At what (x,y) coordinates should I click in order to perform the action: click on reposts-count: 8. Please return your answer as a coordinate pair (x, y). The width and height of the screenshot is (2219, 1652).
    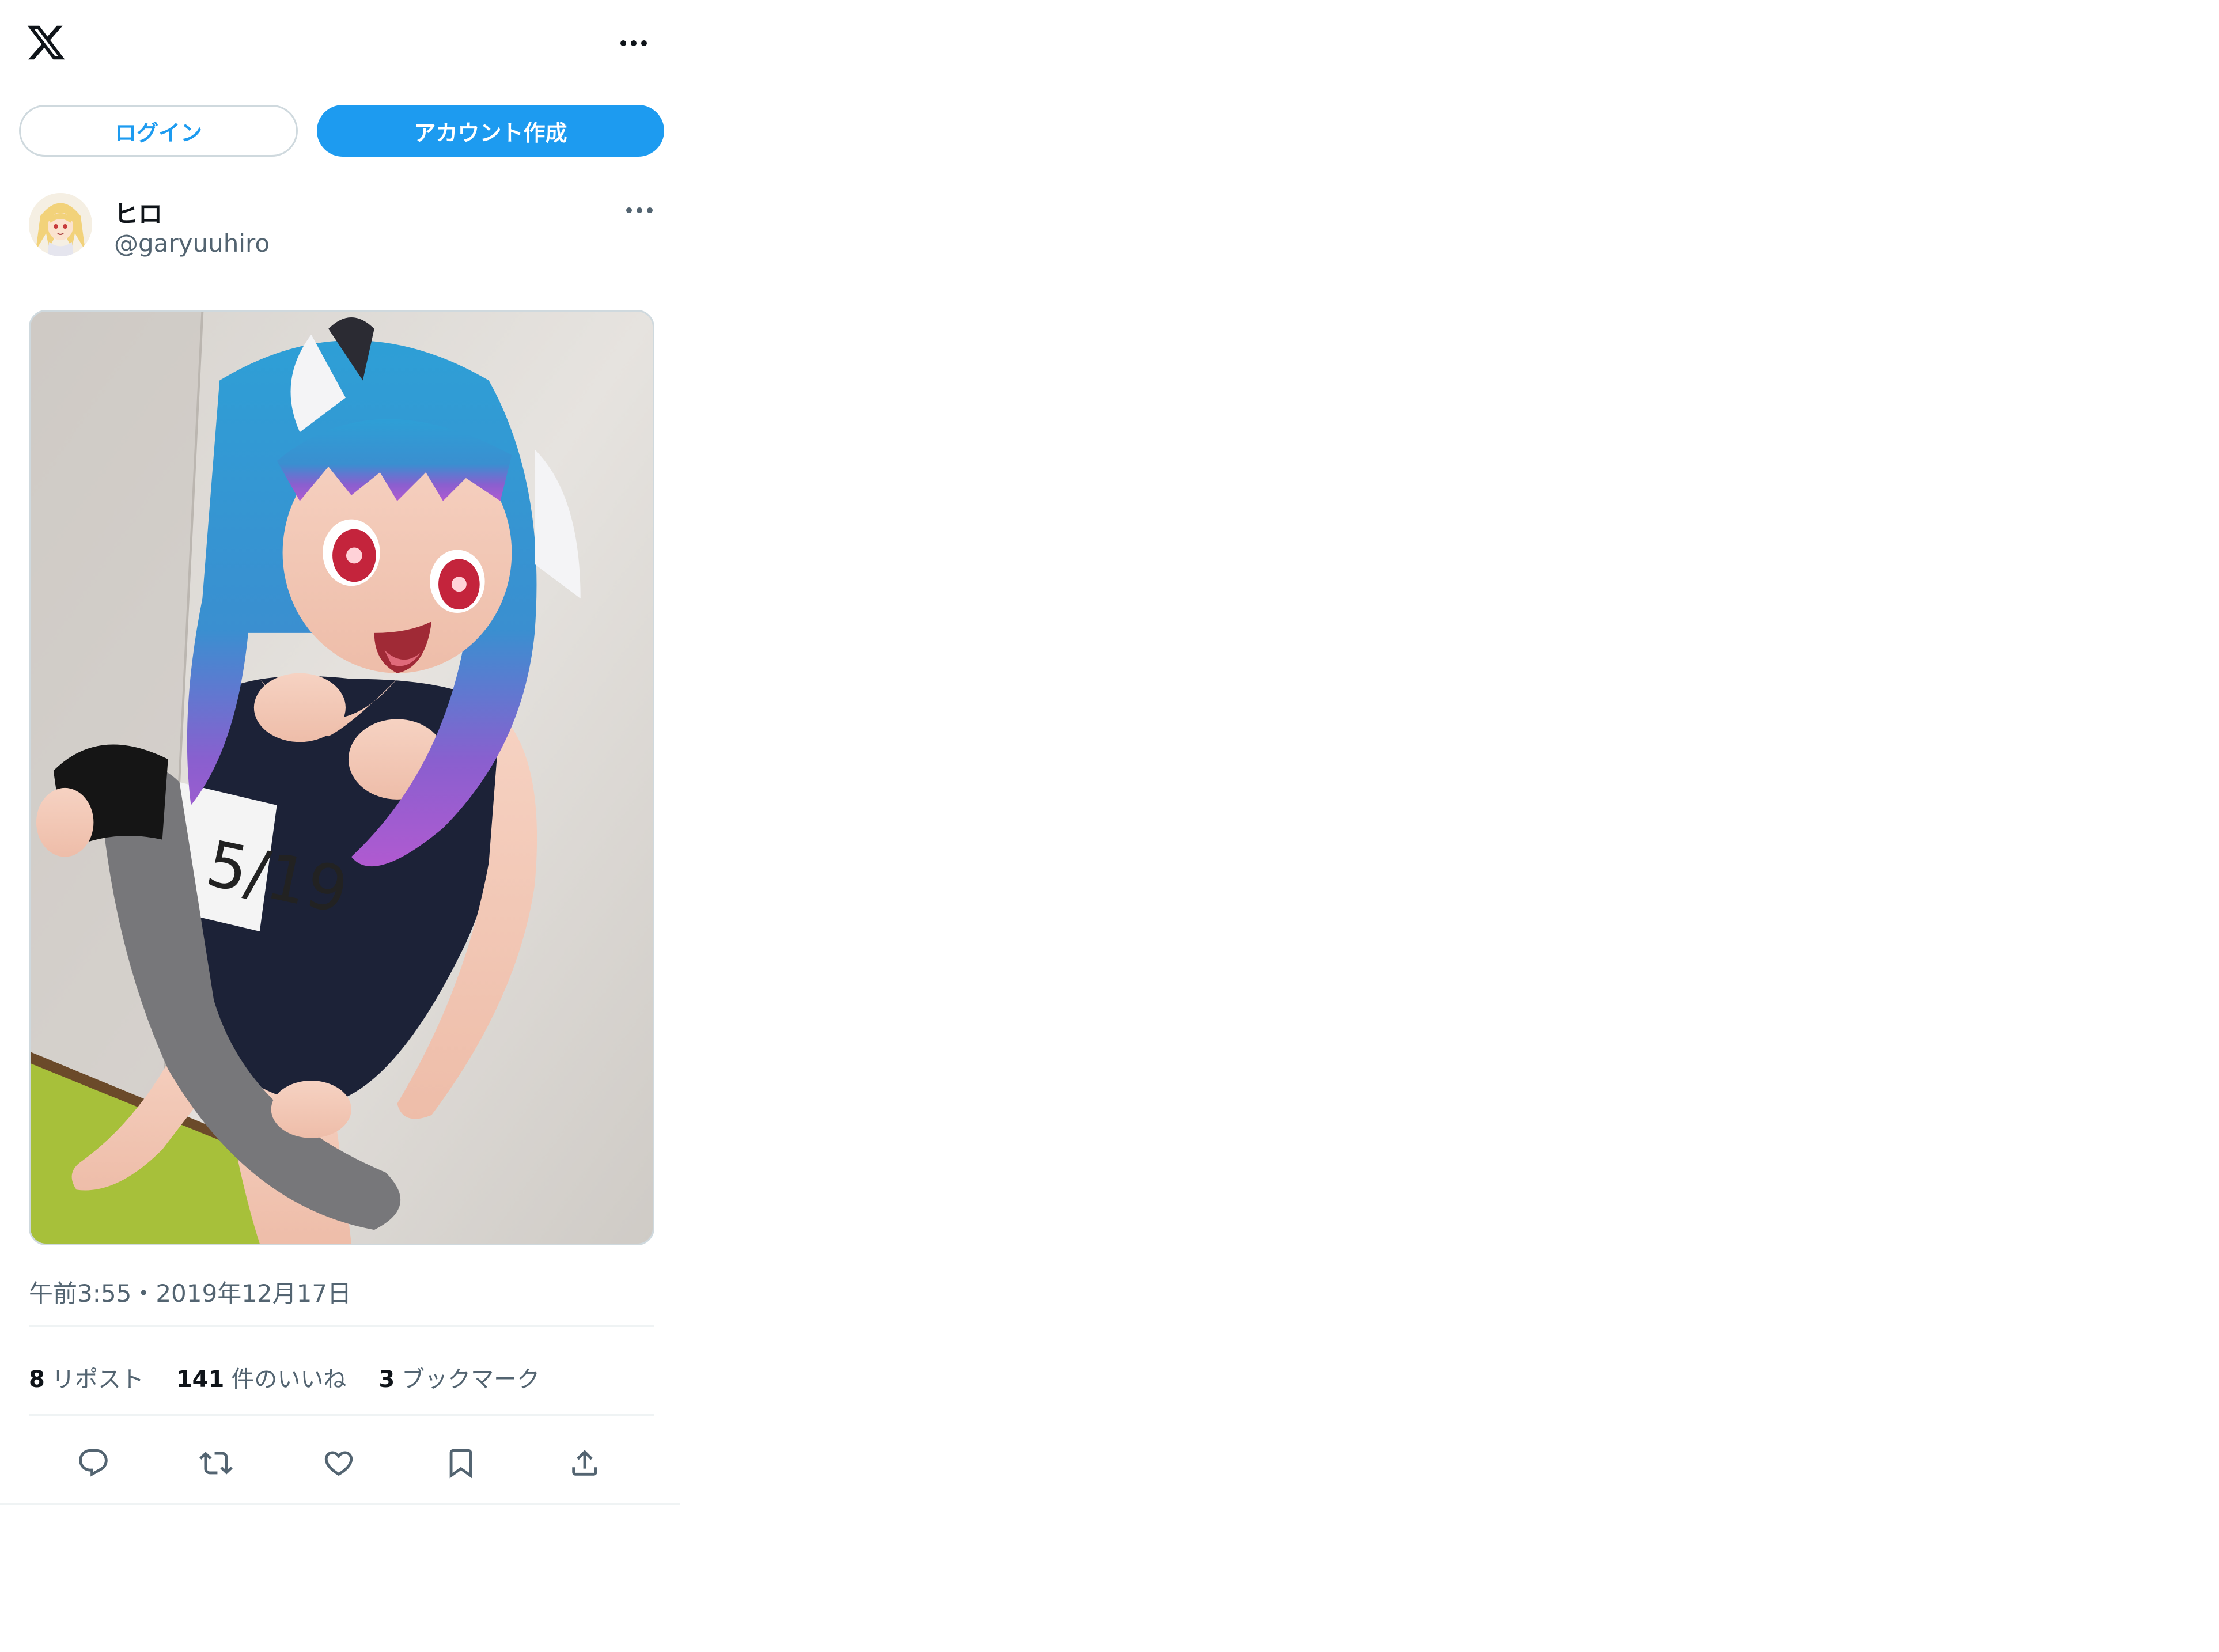
    Looking at the image, I should click on (37, 1379).